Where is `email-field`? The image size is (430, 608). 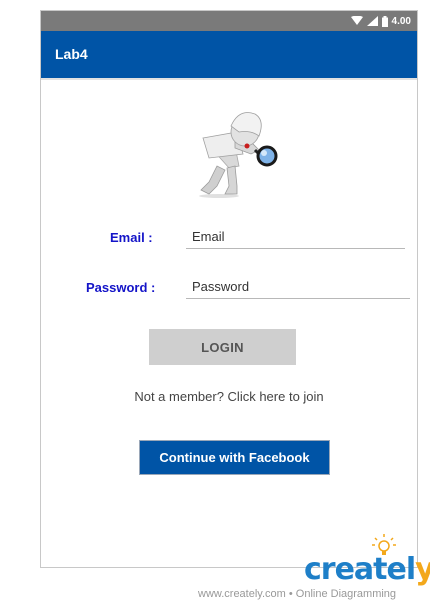 email-field is located at coordinates (295, 239).